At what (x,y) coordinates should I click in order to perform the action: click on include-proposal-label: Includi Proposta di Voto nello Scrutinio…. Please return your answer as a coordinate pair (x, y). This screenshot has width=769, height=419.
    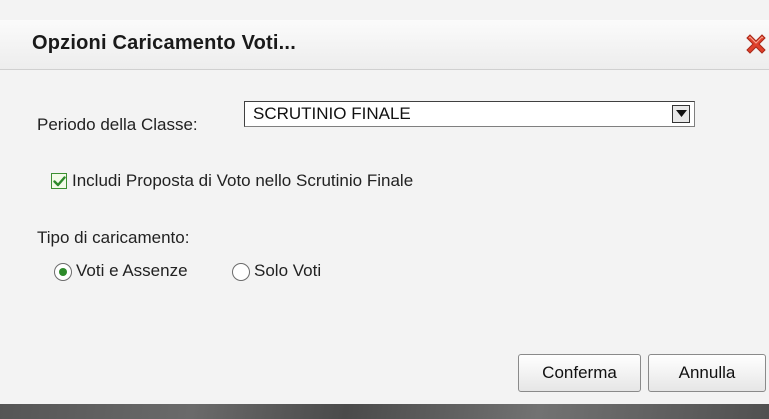
    Looking at the image, I should click on (243, 180).